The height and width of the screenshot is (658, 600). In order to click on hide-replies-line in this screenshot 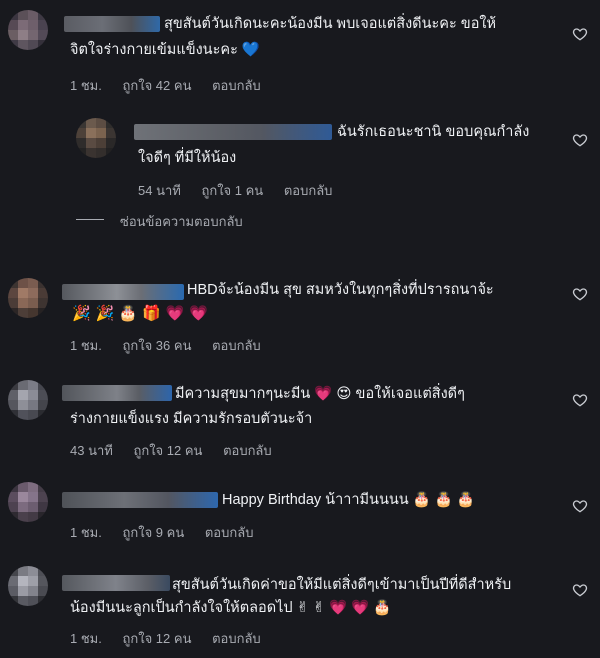, I will do `click(90, 219)`.